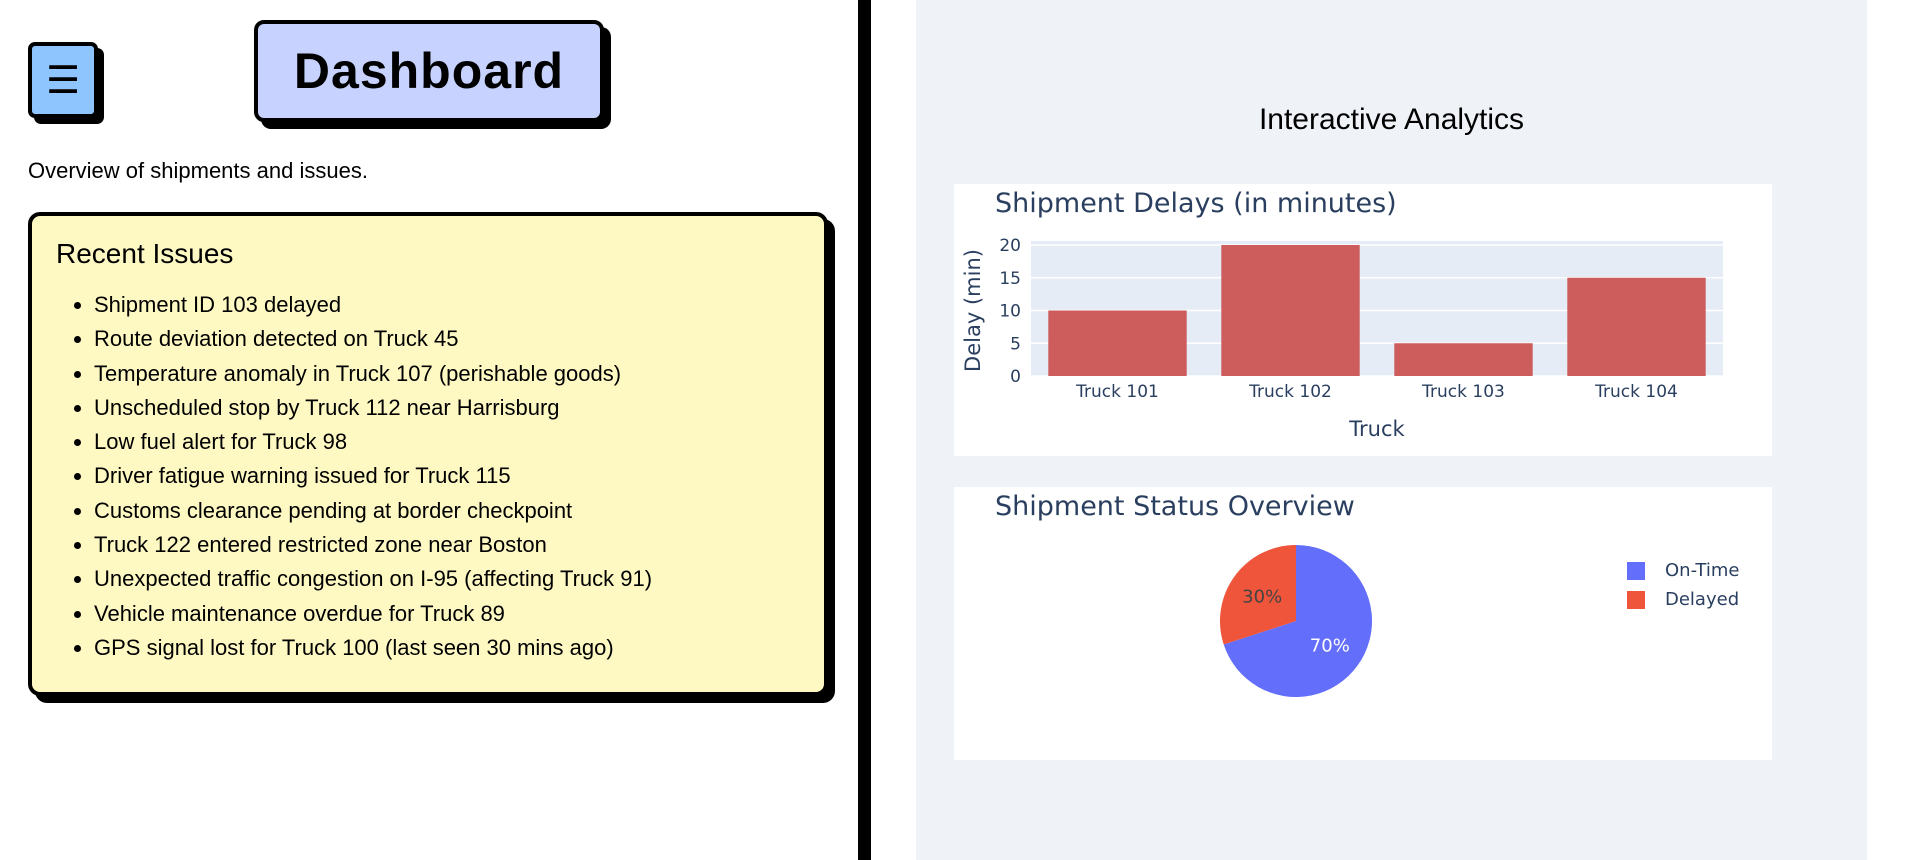 This screenshot has width=1915, height=860. I want to click on legend-label: On-Time, so click(1702, 570).